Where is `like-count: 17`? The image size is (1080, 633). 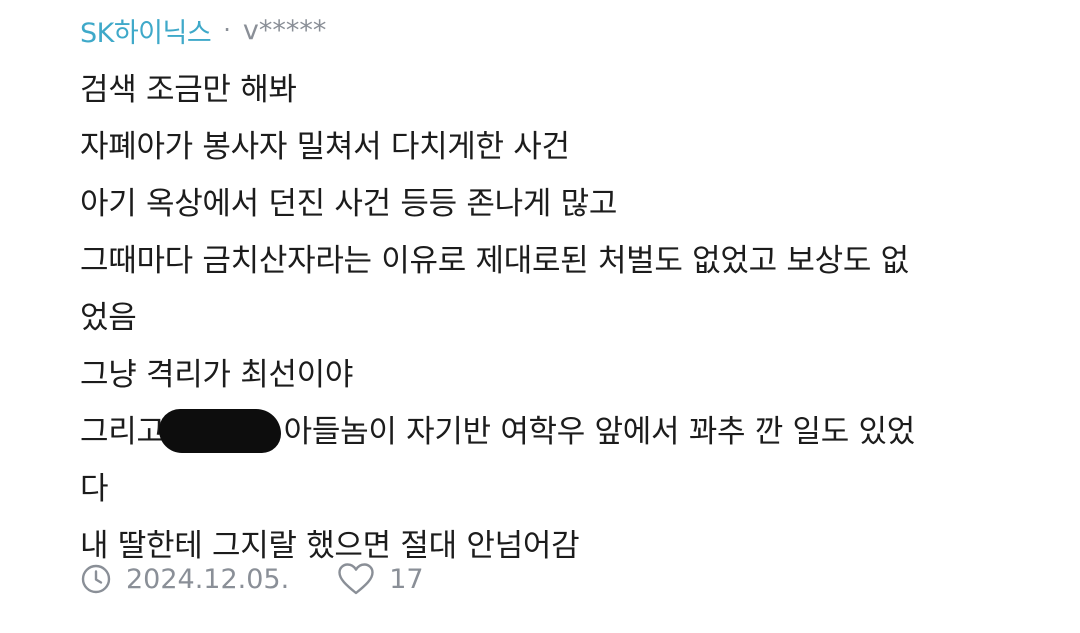
like-count: 17 is located at coordinates (406, 579).